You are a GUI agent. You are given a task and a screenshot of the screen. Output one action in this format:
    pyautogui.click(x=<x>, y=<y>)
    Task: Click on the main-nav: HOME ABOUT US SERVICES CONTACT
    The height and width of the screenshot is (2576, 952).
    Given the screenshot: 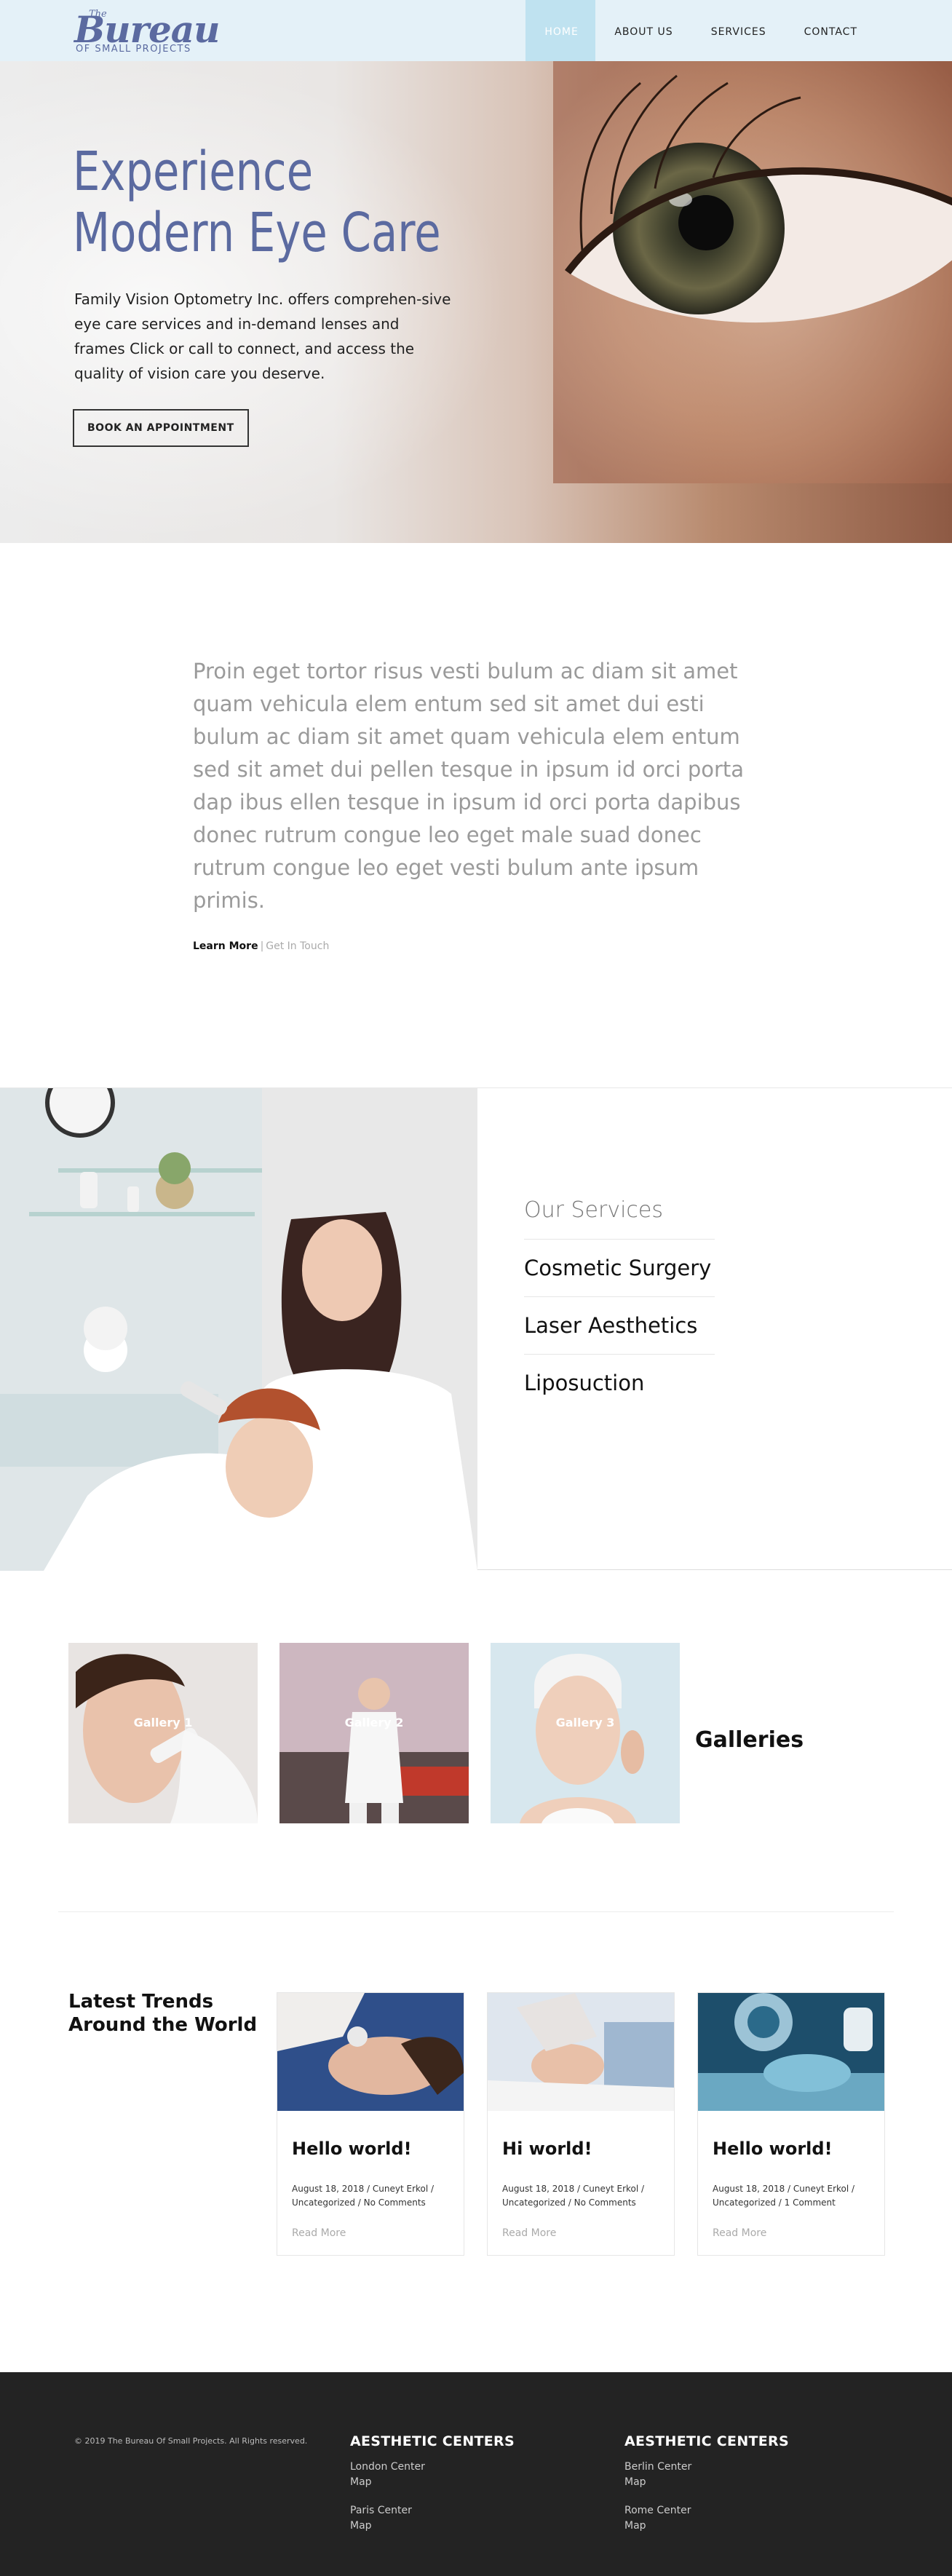 What is the action you would take?
    pyautogui.click(x=700, y=30)
    